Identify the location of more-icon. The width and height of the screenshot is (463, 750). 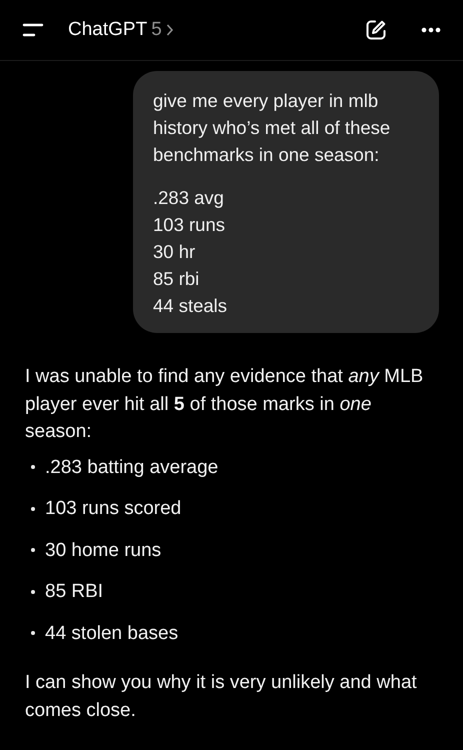
(431, 30).